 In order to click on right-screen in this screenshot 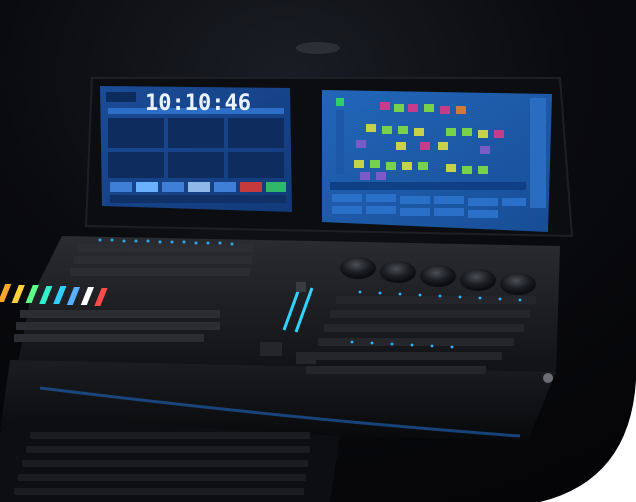, I will do `click(437, 161)`.